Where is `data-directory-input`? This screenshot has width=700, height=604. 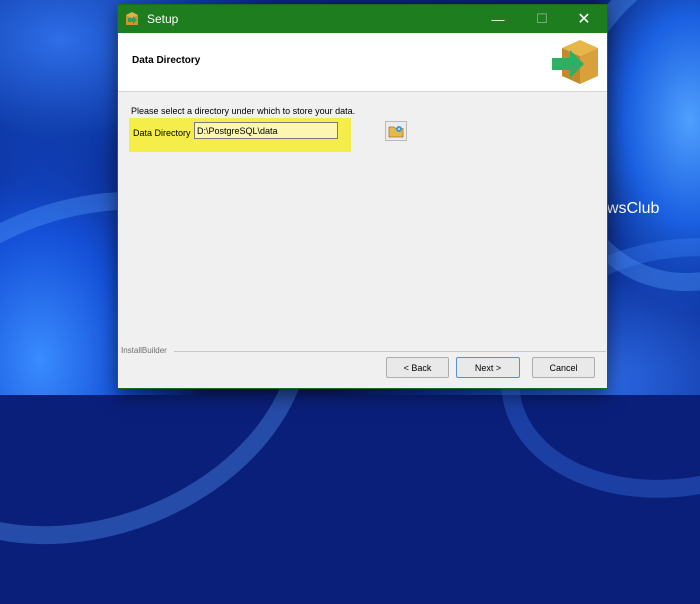 data-directory-input is located at coordinates (266, 130).